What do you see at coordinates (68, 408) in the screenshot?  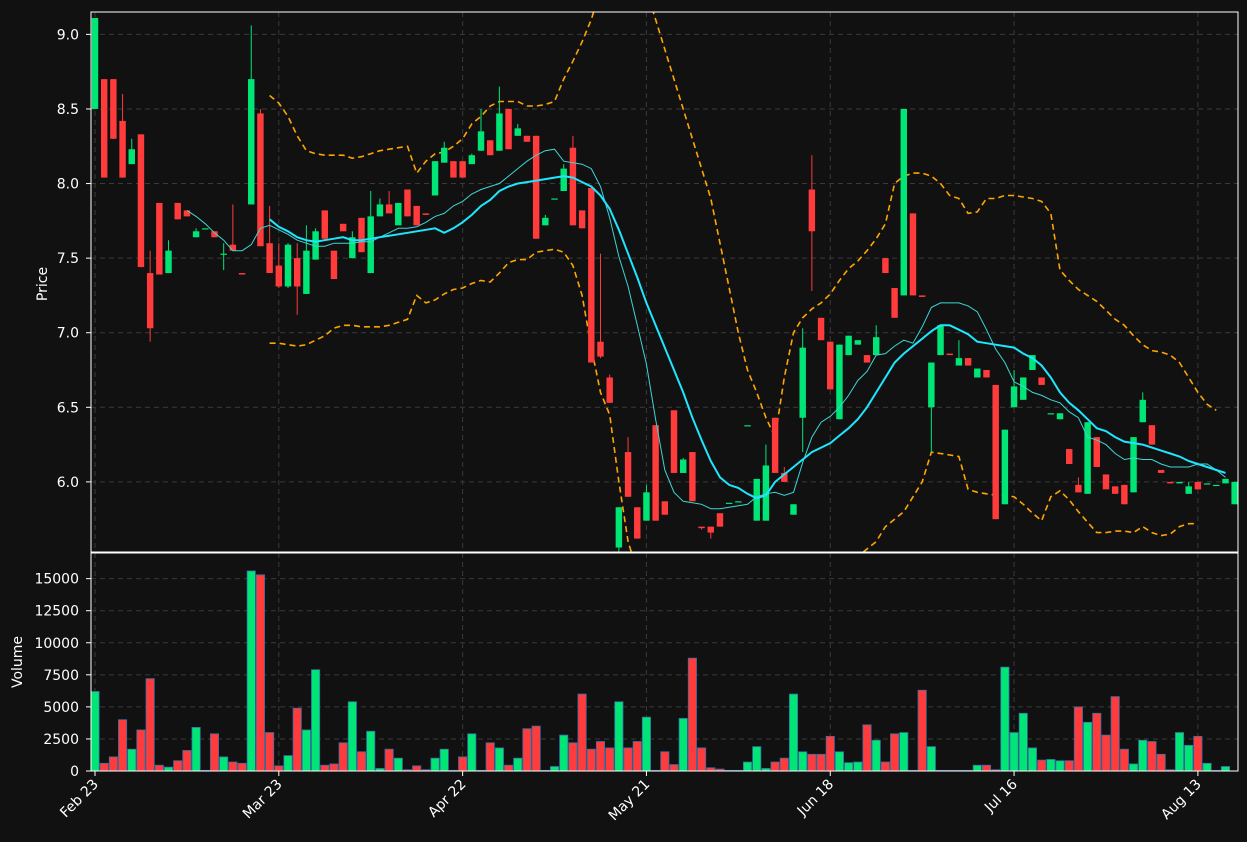 I see `price-tick-label: 6.5` at bounding box center [68, 408].